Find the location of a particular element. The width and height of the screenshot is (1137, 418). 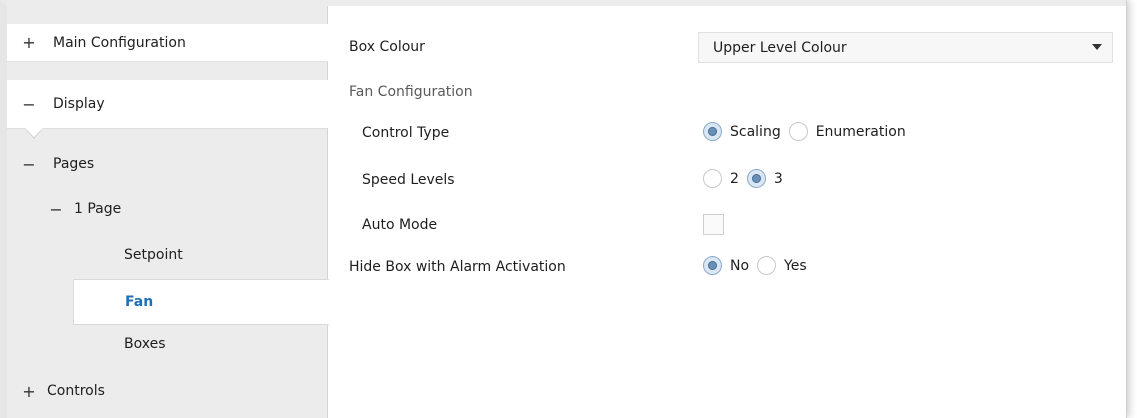

tree-item-label: Pages is located at coordinates (74, 164).